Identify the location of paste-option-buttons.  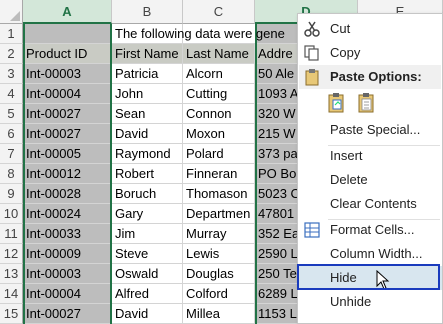
(358, 104).